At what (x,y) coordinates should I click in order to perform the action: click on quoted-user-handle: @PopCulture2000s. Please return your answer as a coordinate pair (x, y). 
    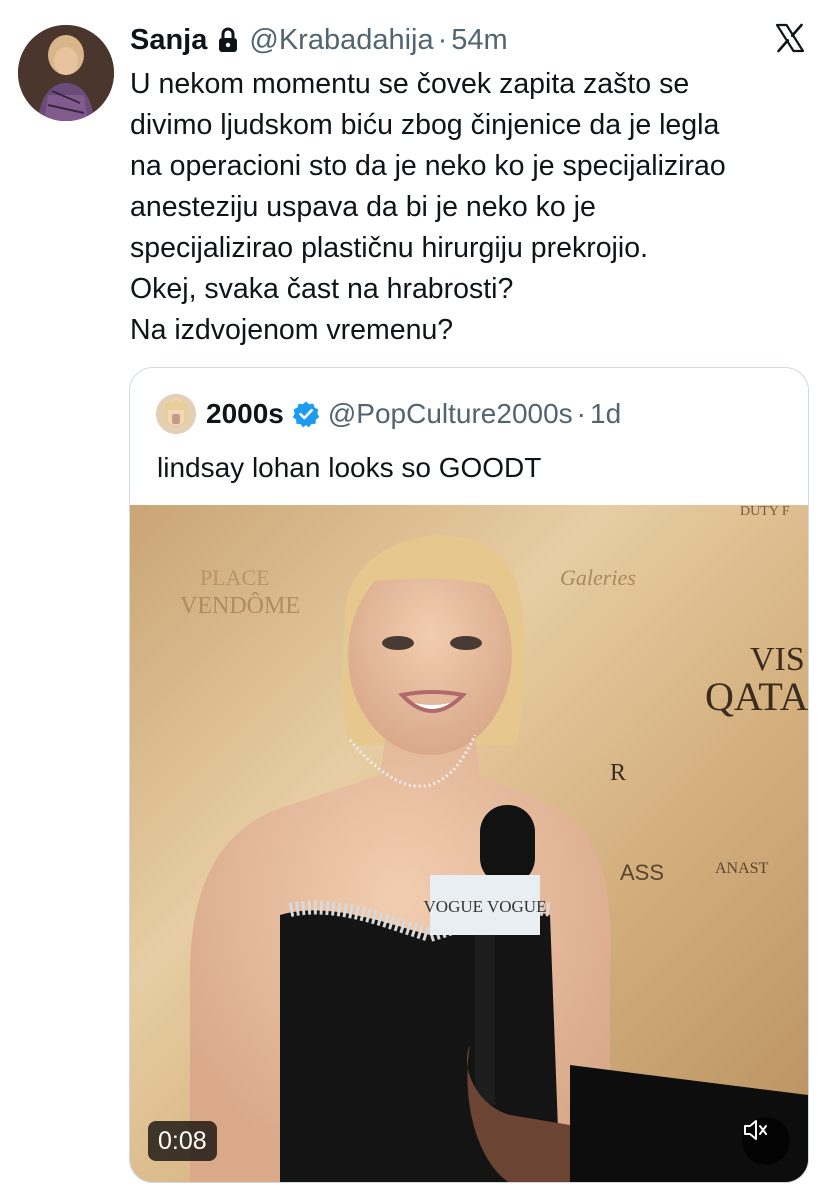
    Looking at the image, I should click on (450, 414).